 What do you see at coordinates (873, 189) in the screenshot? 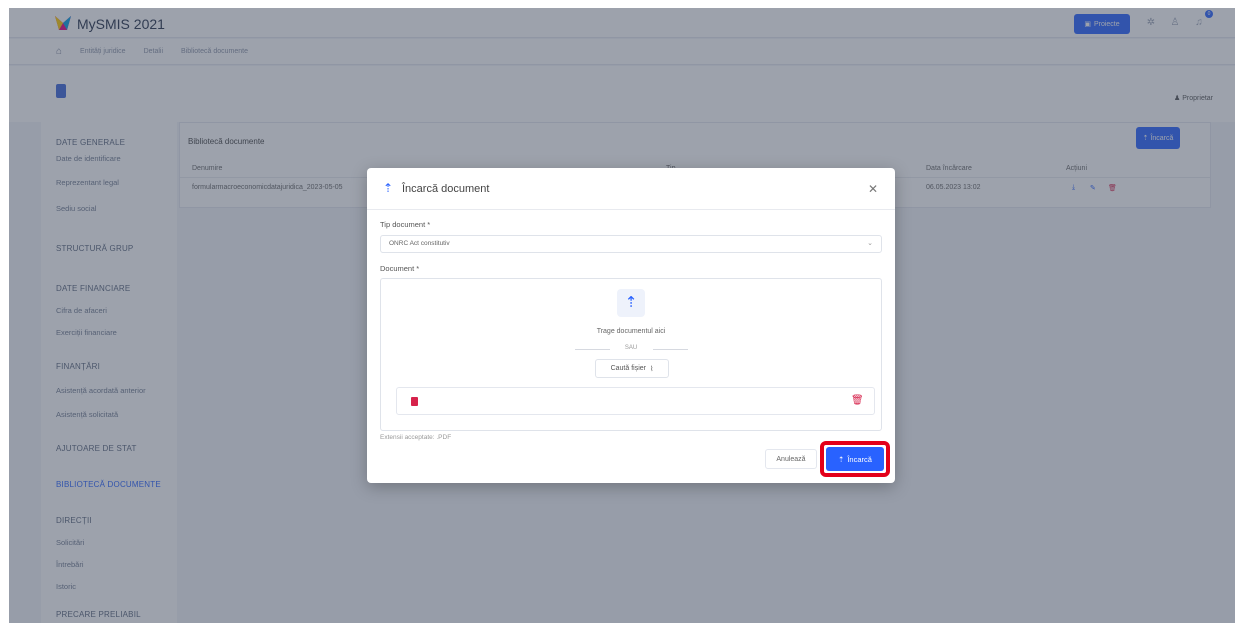
I see `close-icon: ✕` at bounding box center [873, 189].